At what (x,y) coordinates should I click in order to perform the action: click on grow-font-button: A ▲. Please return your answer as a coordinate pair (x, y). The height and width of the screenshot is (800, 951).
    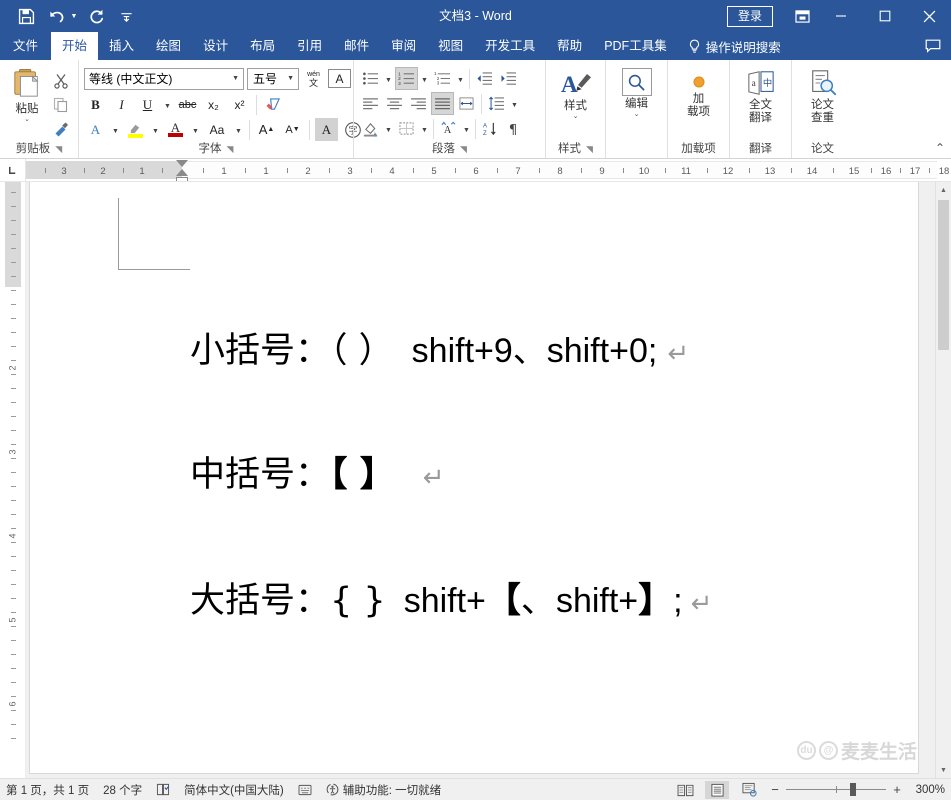
    Looking at the image, I should click on (266, 129).